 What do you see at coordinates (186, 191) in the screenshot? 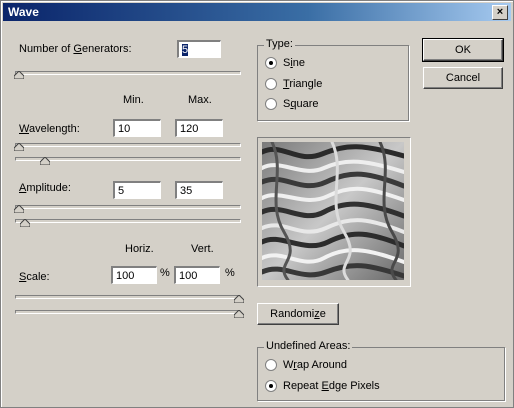
I see `amplitude-max-value: 35` at bounding box center [186, 191].